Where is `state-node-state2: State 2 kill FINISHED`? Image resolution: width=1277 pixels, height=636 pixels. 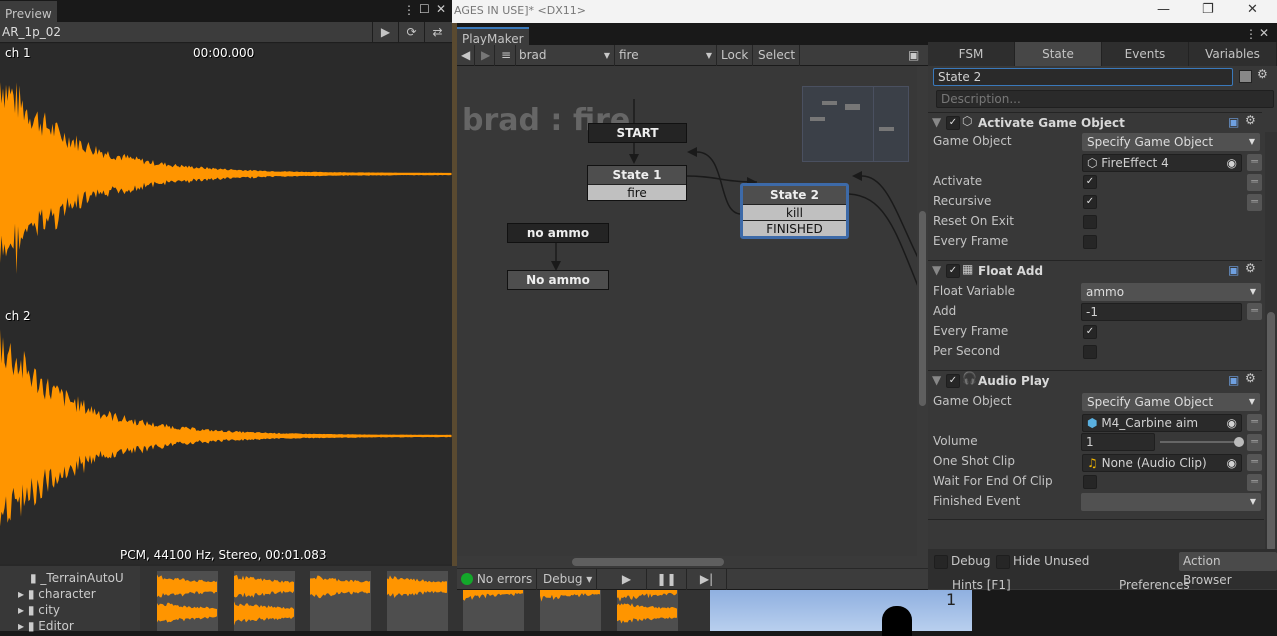
state-node-state2: State 2 kill FINISHED is located at coordinates (794, 211).